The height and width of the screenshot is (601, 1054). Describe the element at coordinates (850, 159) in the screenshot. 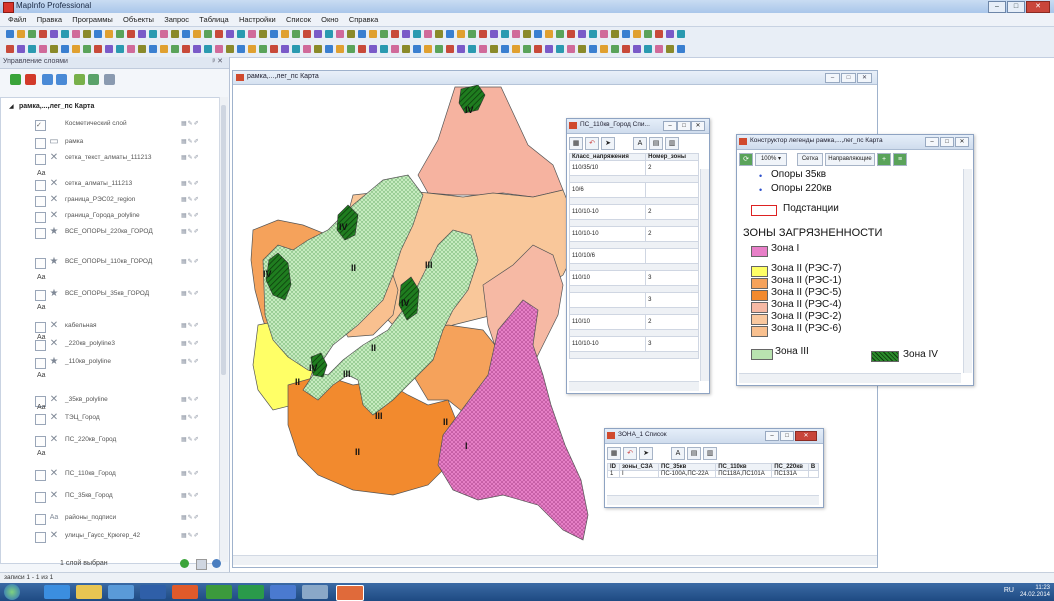

I see `guides-button: Направляющие` at that location.